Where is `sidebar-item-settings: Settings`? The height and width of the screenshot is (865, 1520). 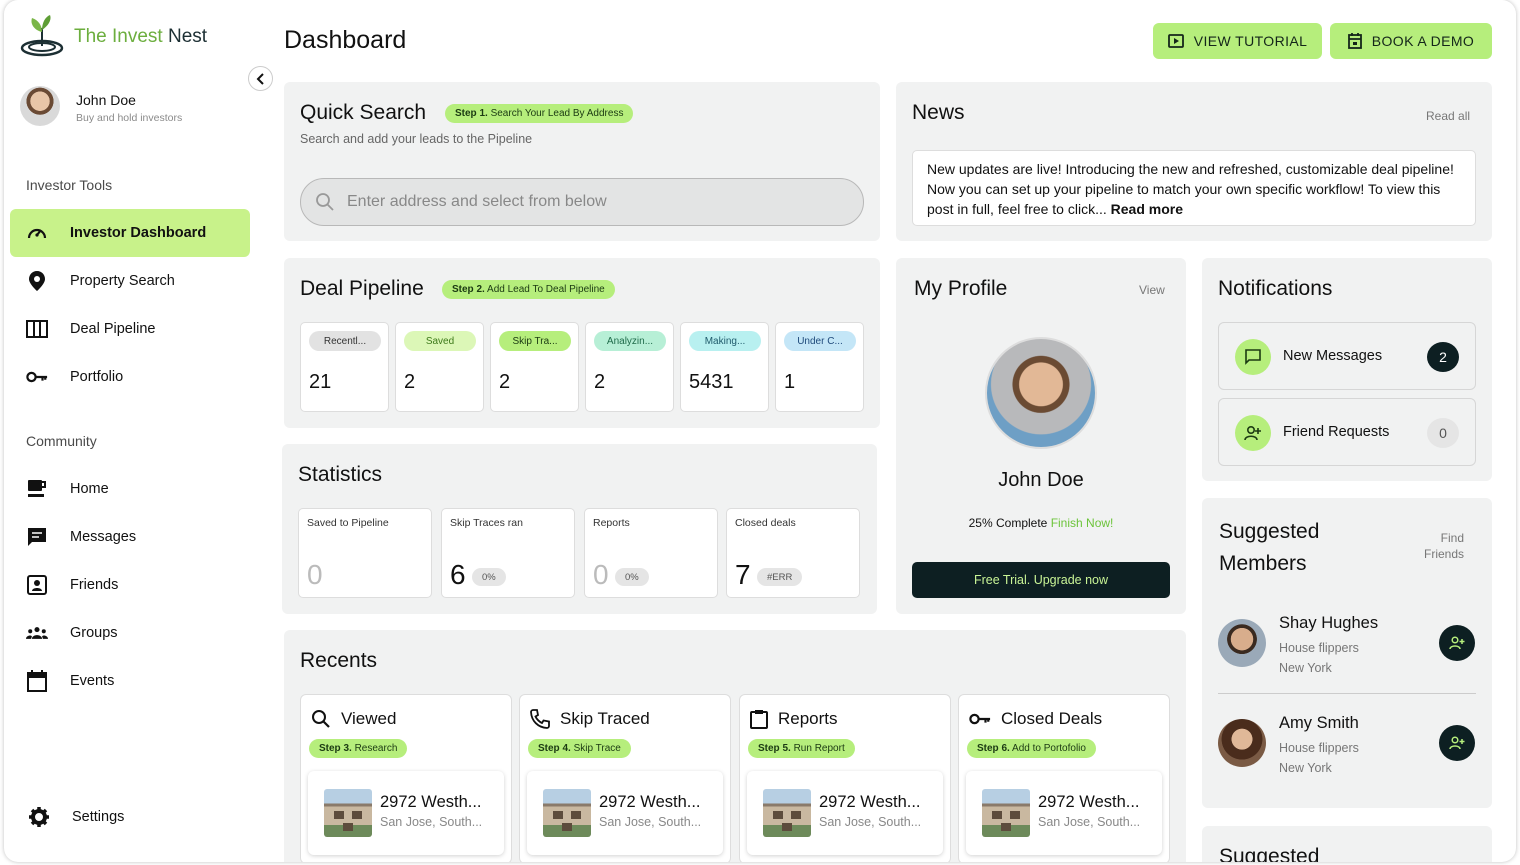 sidebar-item-settings: Settings is located at coordinates (132, 817).